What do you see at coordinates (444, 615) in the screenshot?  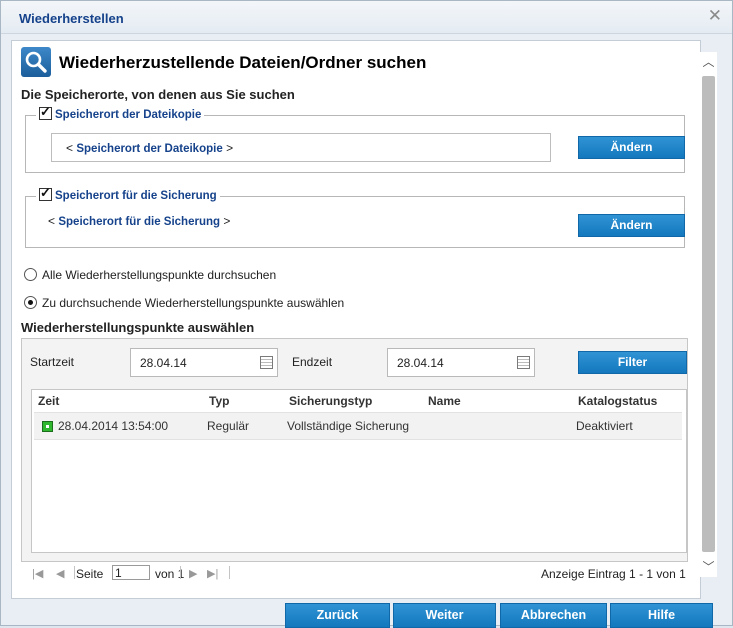 I see `next-button: Weiter` at bounding box center [444, 615].